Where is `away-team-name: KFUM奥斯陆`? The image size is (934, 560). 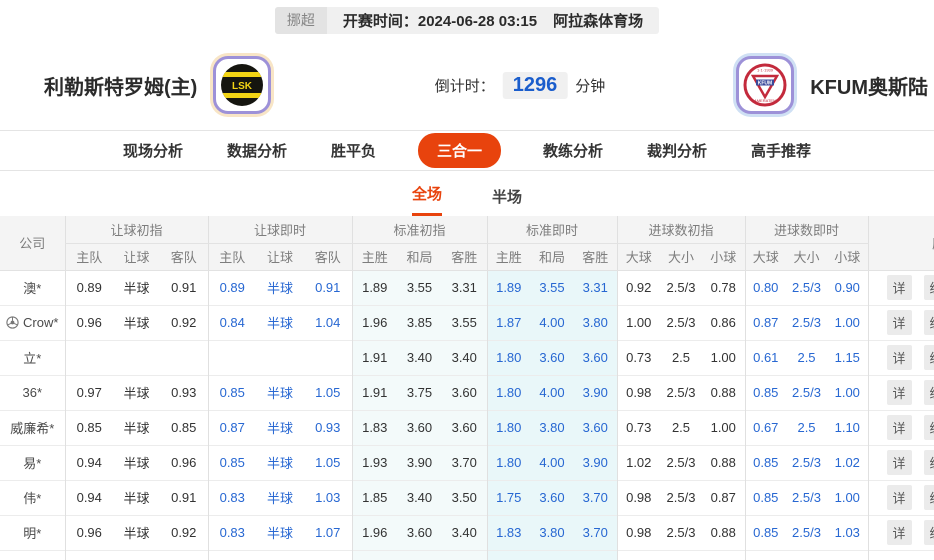 away-team-name: KFUM奥斯陆 is located at coordinates (869, 87).